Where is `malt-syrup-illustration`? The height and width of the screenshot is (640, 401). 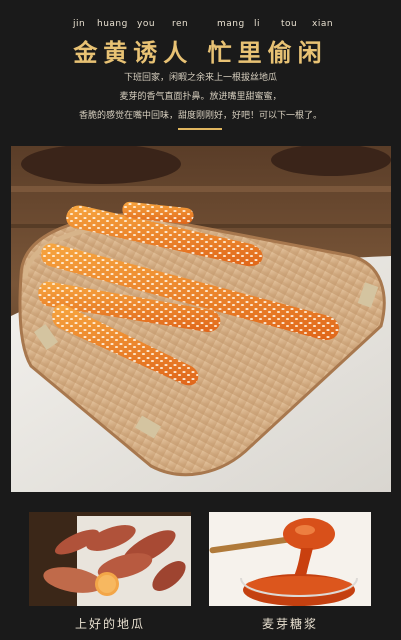
malt-syrup-illustration is located at coordinates (290, 559).